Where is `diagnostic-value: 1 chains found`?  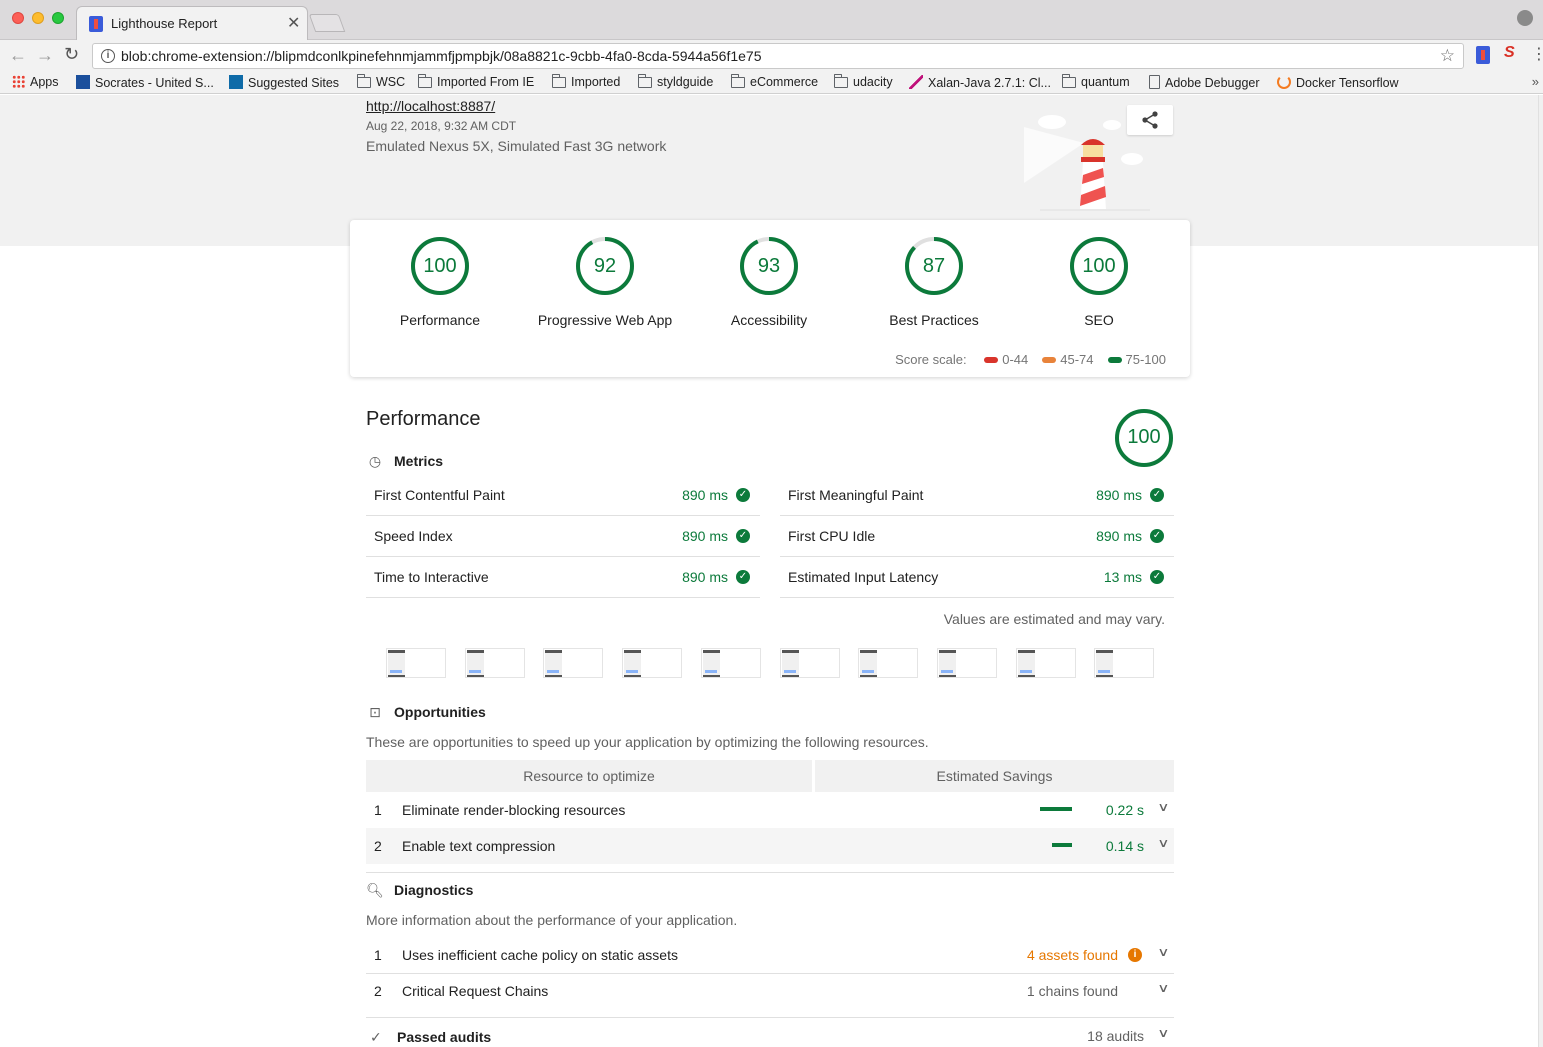
diagnostic-value: 1 chains found is located at coordinates (1072, 991).